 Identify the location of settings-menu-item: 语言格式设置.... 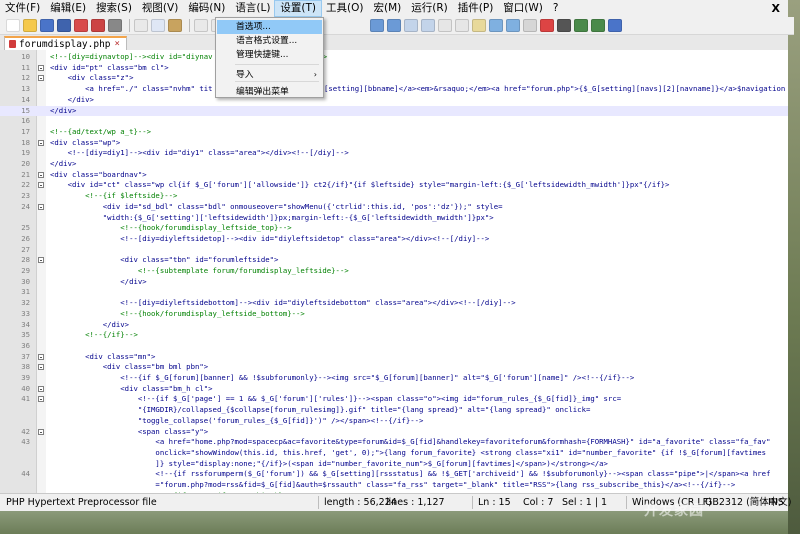
(269, 41).